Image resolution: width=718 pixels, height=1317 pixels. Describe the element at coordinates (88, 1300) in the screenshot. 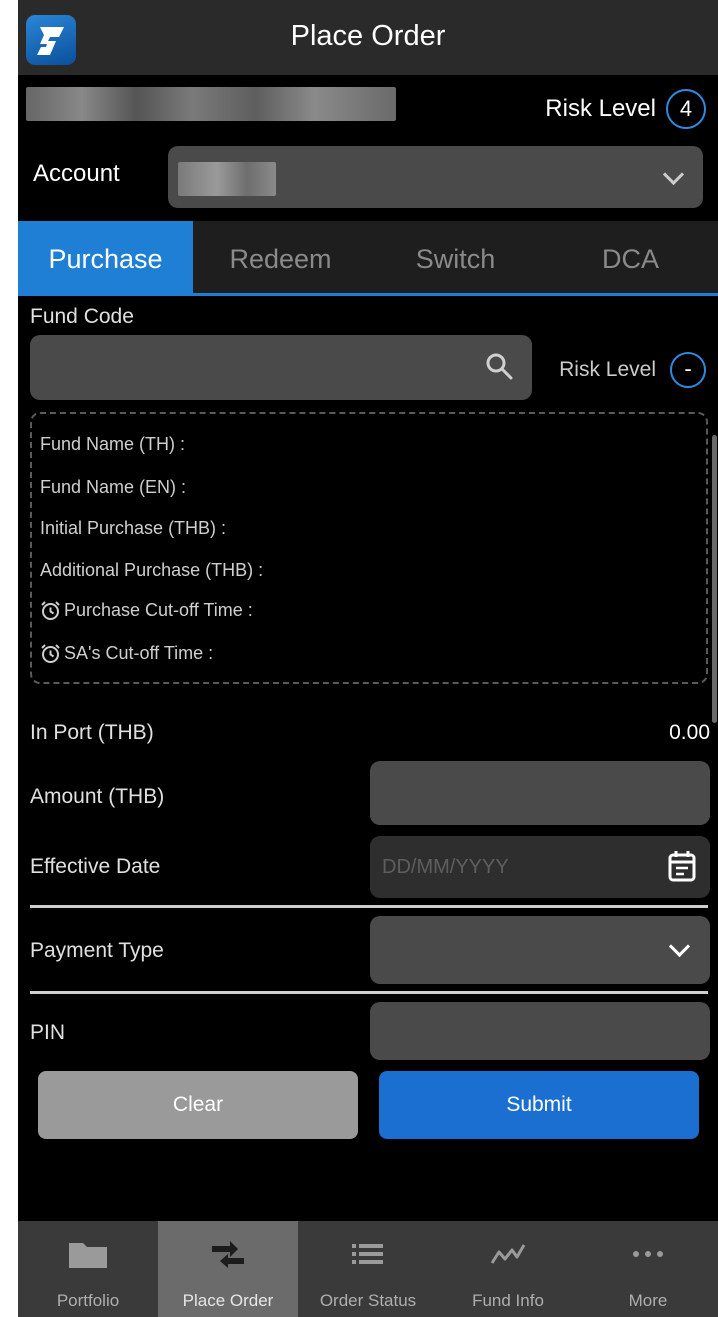

I see `nav-label: Portfolio` at that location.